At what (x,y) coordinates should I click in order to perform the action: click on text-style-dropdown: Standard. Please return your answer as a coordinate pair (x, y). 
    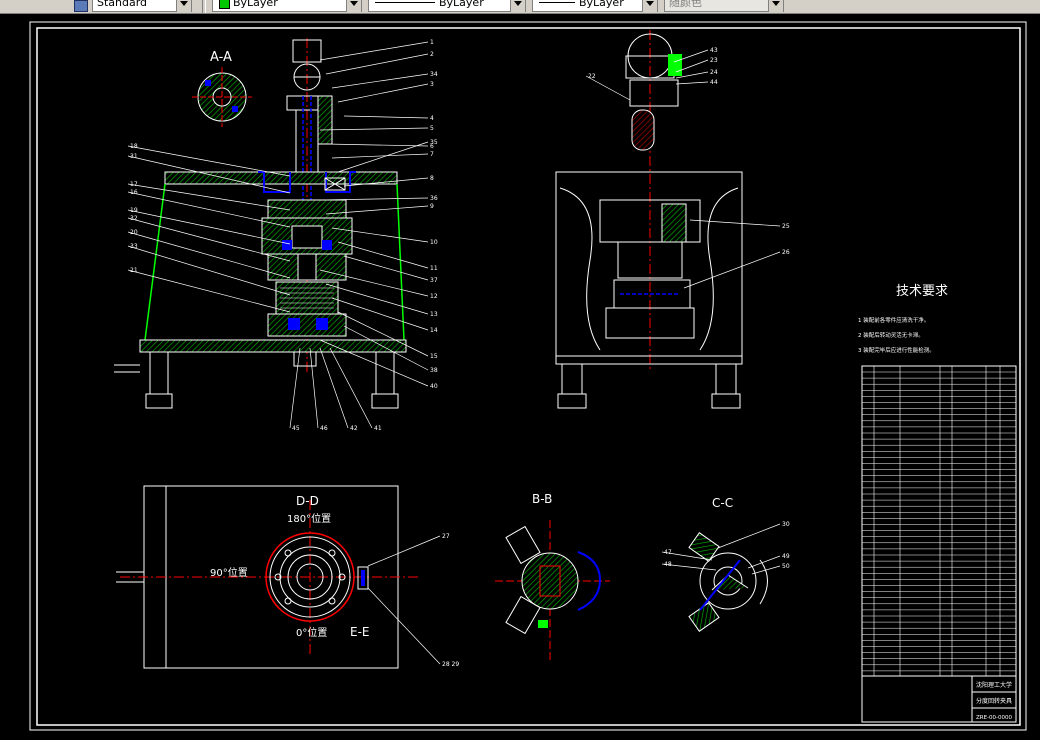
    Looking at the image, I should click on (142, 6).